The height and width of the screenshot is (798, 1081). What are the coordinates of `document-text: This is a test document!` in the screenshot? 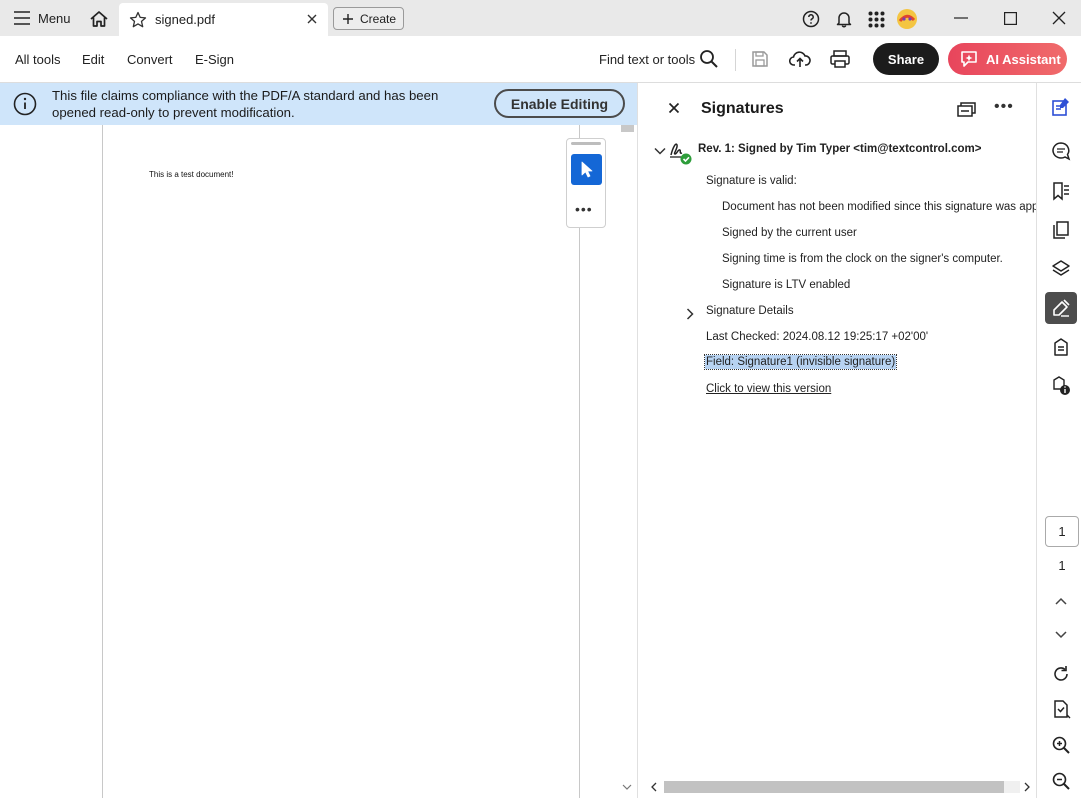 It's located at (191, 174).